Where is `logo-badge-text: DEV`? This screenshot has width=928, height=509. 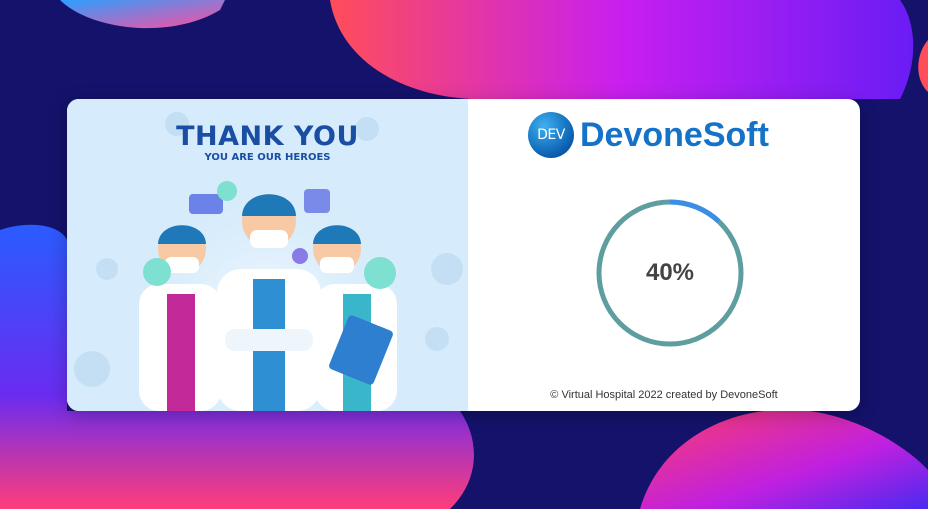
logo-badge-text: DEV is located at coordinates (551, 135).